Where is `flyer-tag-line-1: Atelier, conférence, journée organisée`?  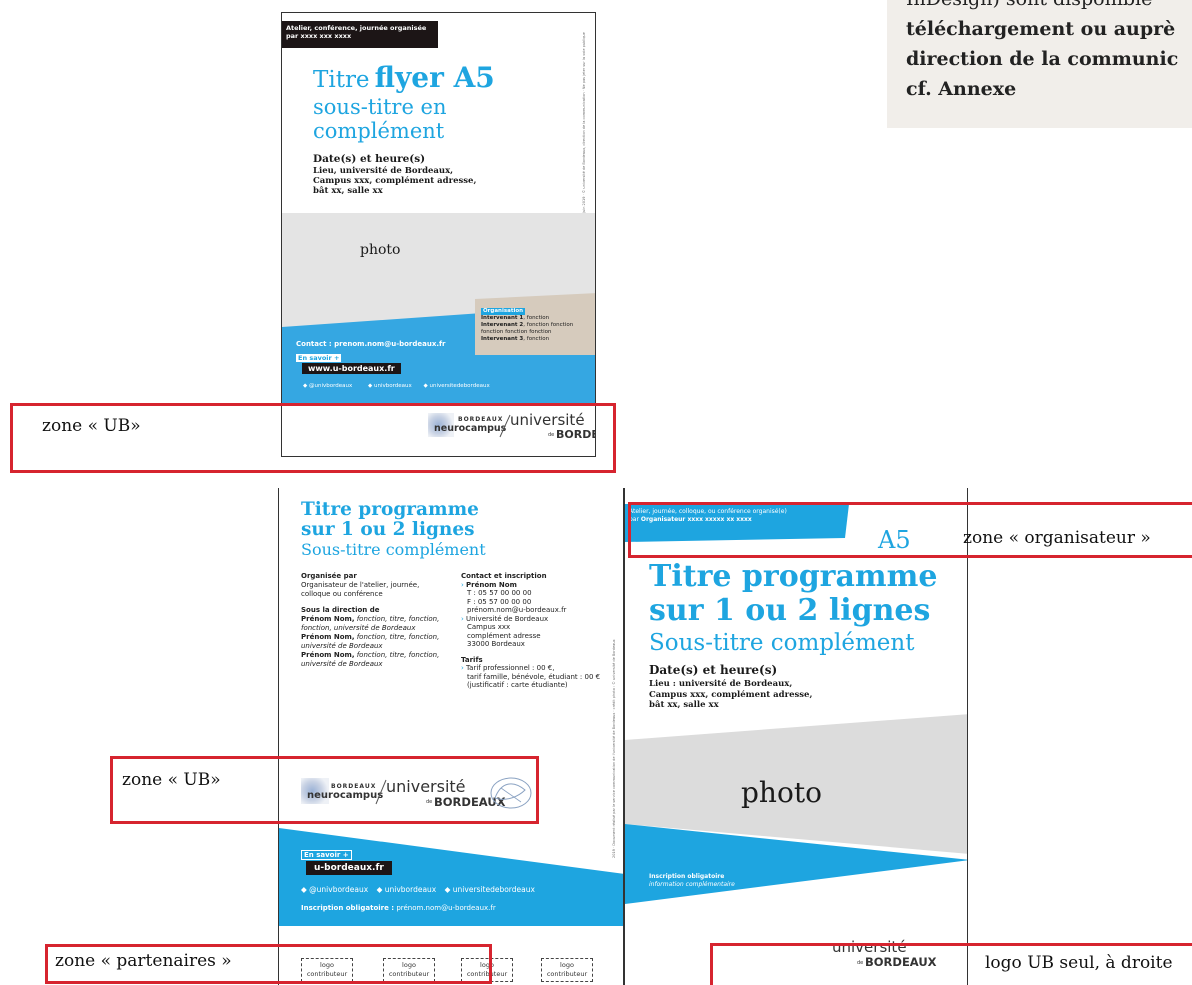 flyer-tag-line-1: Atelier, conférence, journée organisée is located at coordinates (356, 28).